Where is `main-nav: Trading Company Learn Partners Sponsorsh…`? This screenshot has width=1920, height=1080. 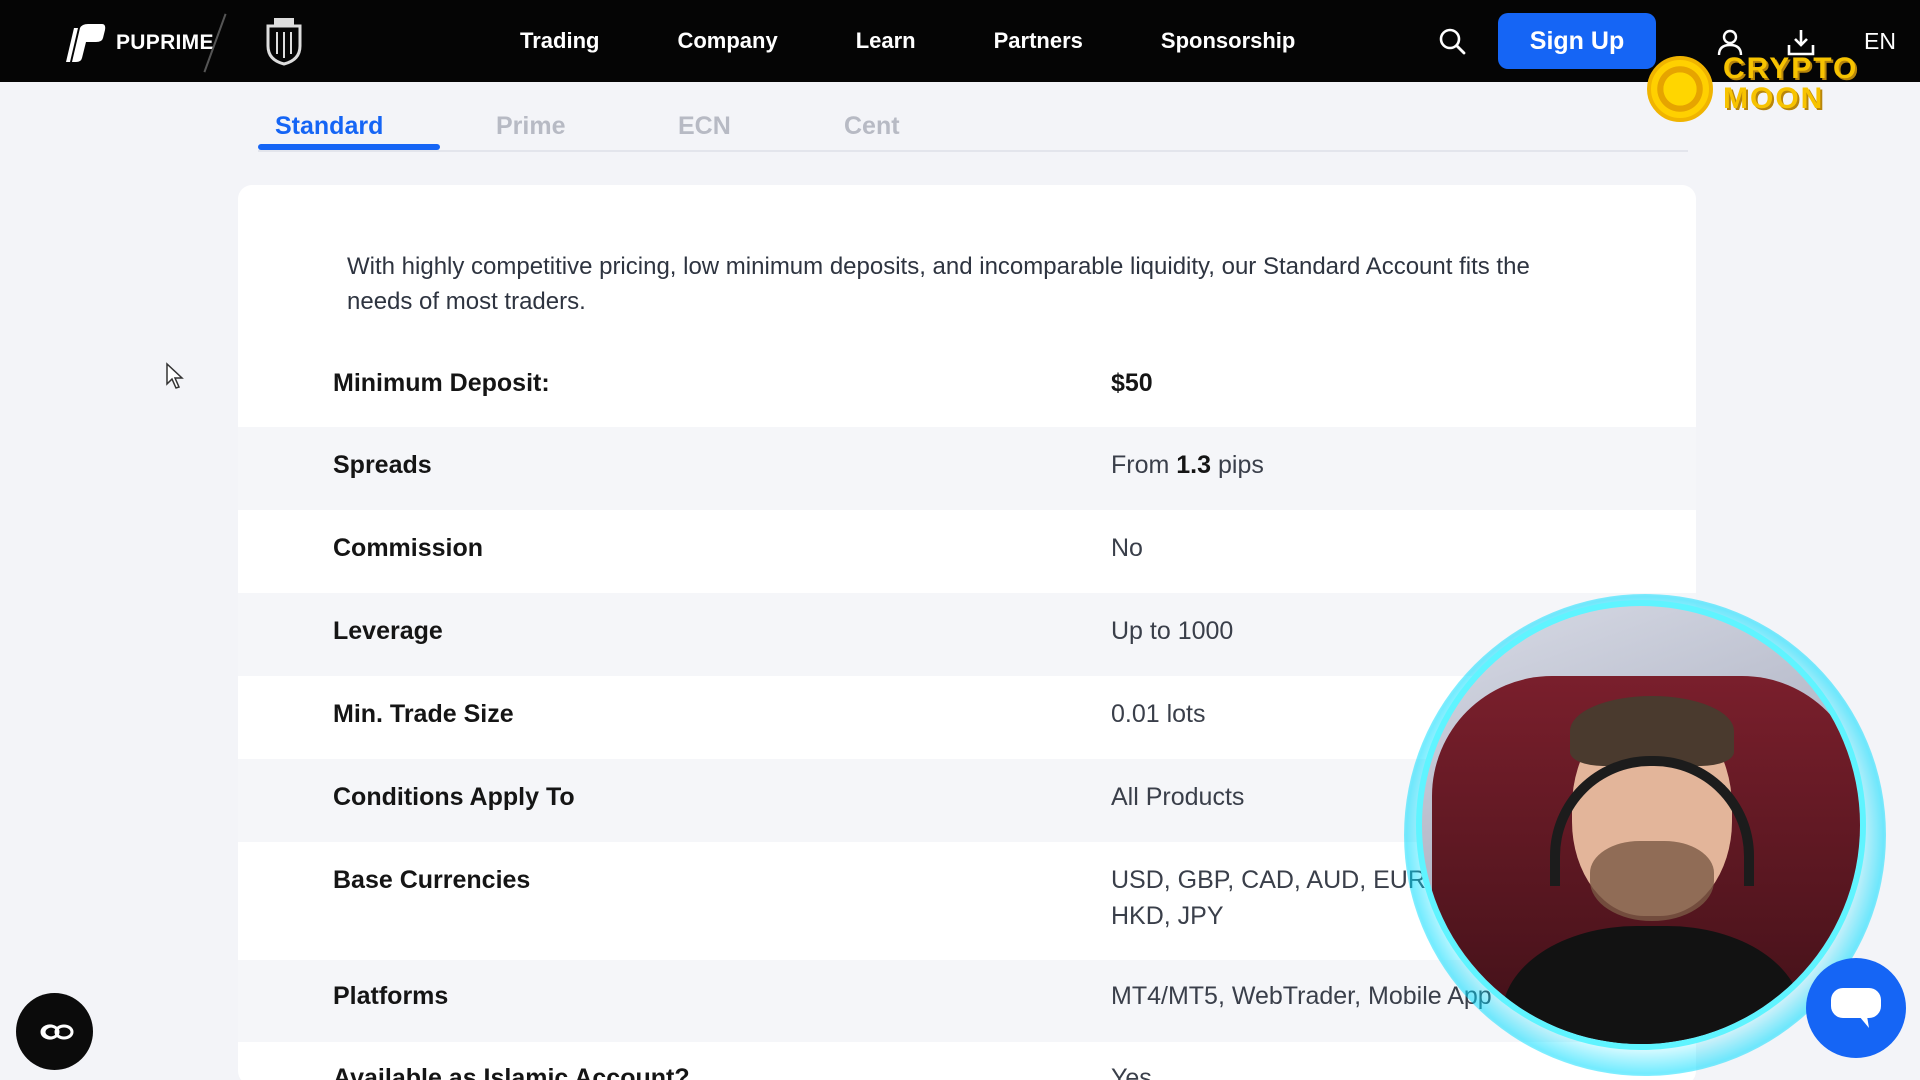
main-nav: Trading Company Learn Partners Sponsorsh… is located at coordinates (907, 41).